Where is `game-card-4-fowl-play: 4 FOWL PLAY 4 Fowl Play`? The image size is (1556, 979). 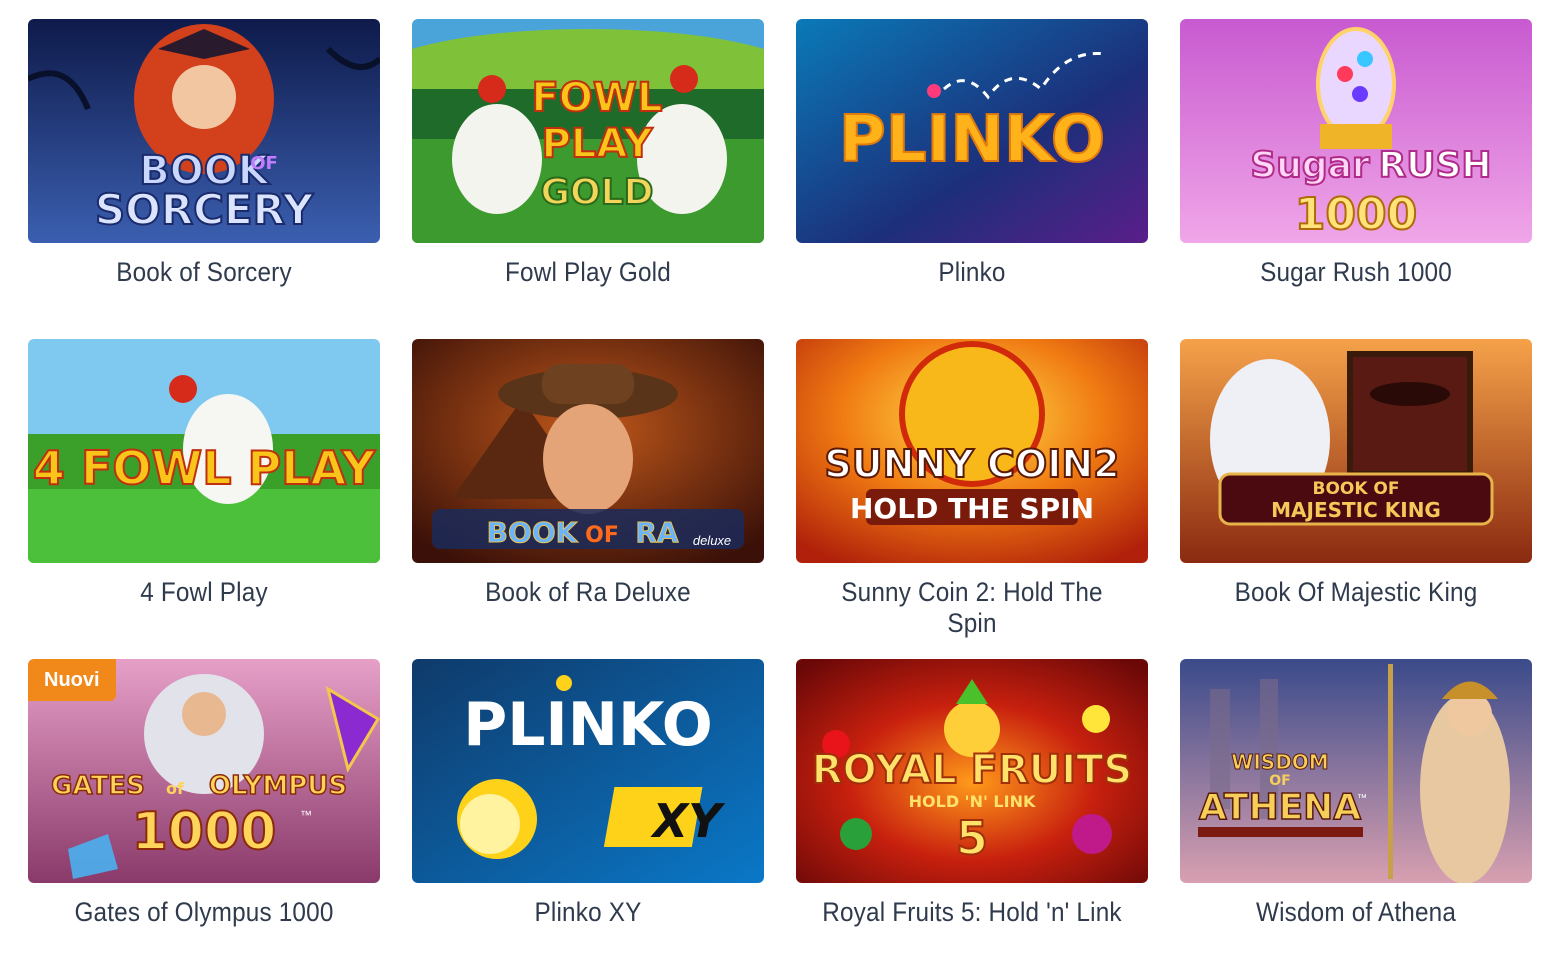
game-card-4-fowl-play: 4 FOWL PLAY 4 Fowl Play is located at coordinates (204, 499).